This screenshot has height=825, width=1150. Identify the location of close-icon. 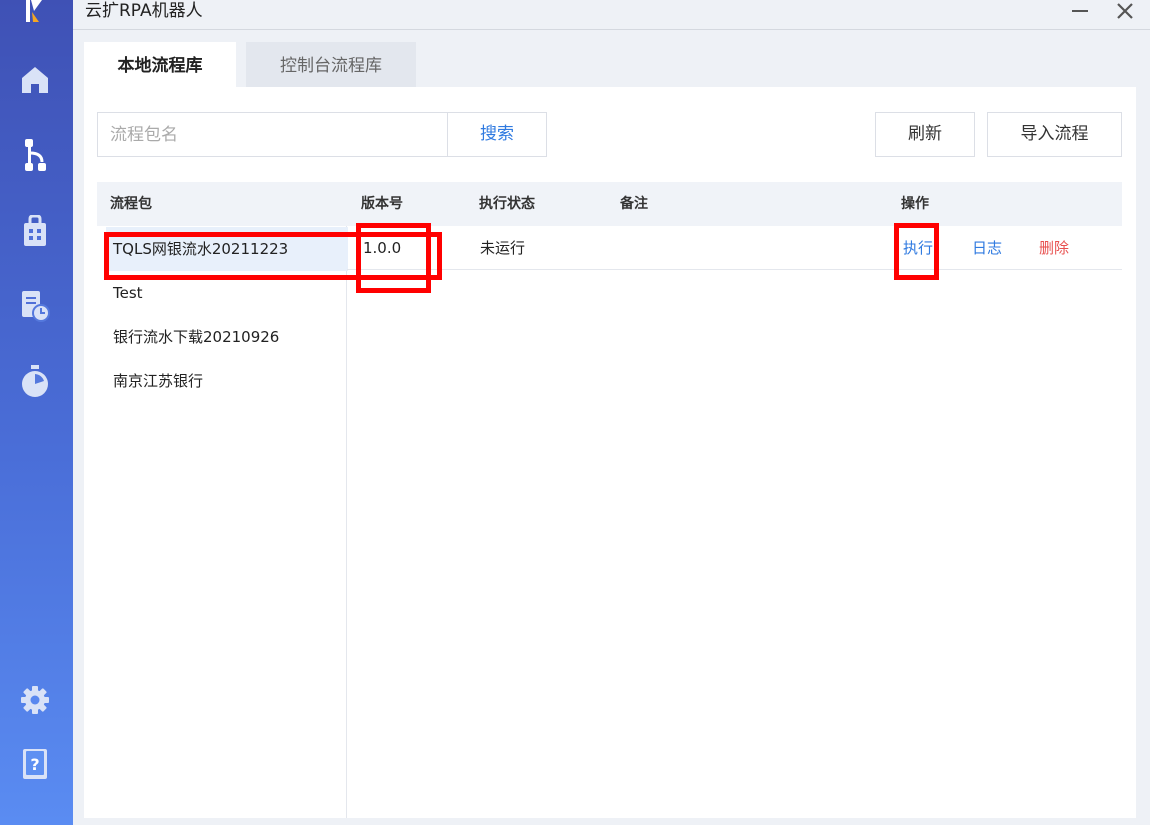
(1125, 11).